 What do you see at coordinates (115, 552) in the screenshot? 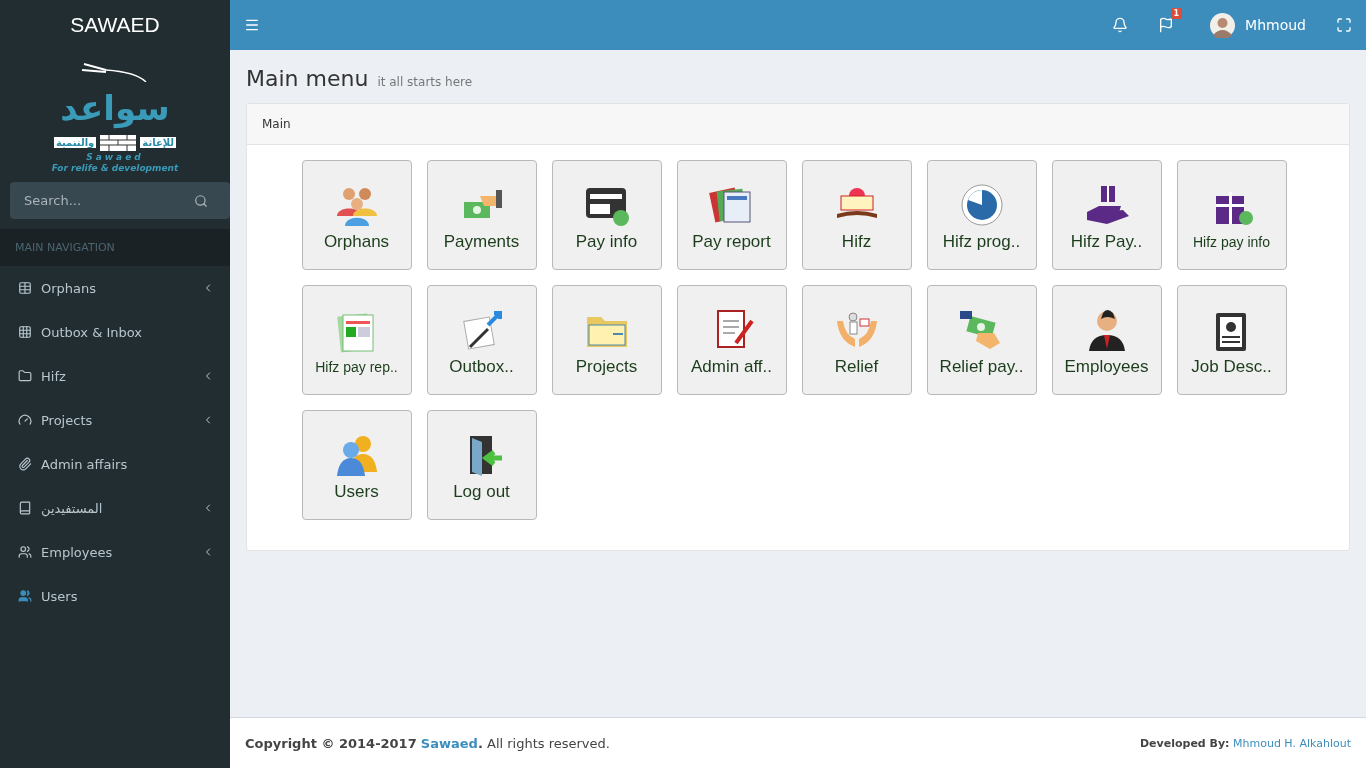
I see `sidebar-item: Employees` at bounding box center [115, 552].